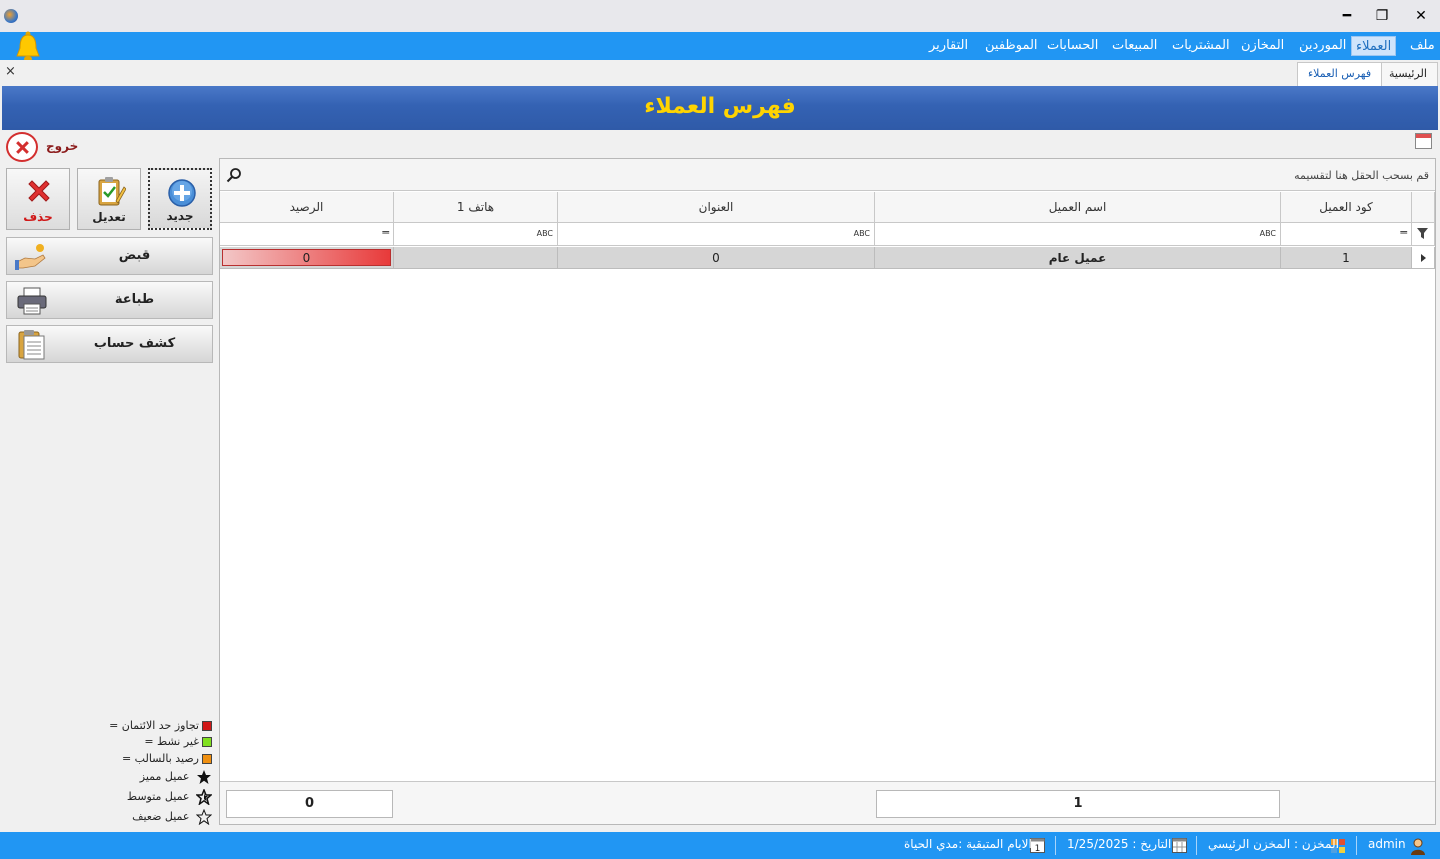 Image resolution: width=1440 pixels, height=859 pixels. I want to click on legend-label: عميل مميز, so click(164, 776).